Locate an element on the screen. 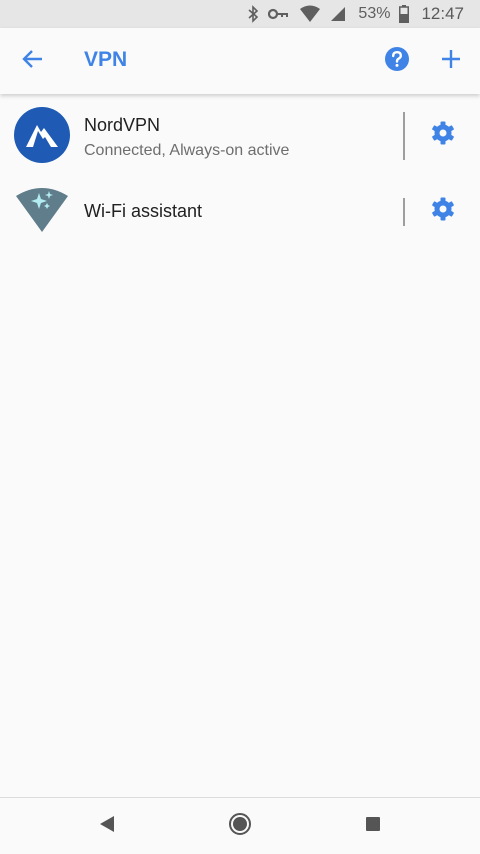 The image size is (480, 854). add-icon is located at coordinates (451, 61).